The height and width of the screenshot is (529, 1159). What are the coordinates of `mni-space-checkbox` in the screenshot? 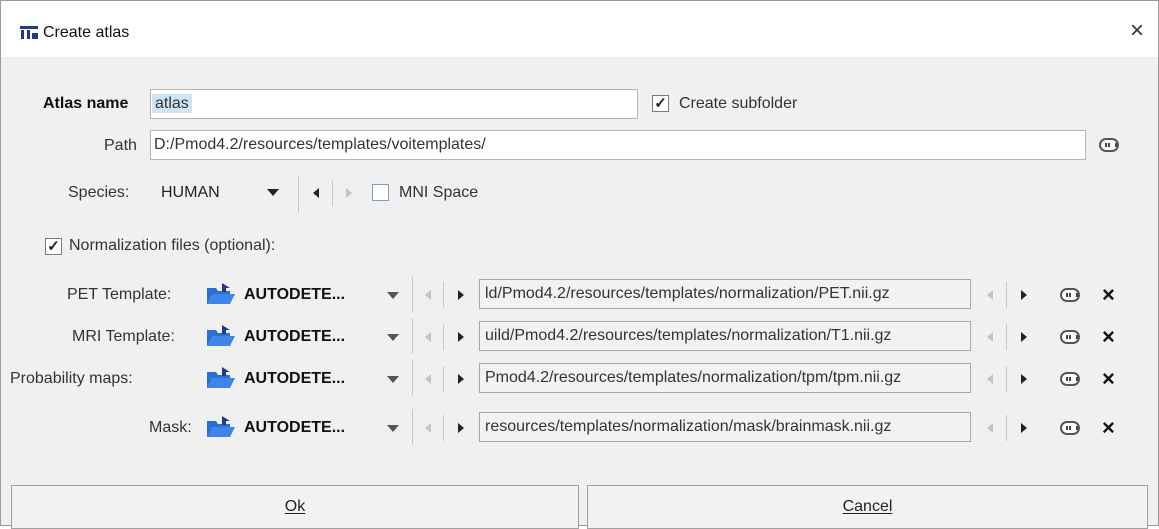 It's located at (380, 192).